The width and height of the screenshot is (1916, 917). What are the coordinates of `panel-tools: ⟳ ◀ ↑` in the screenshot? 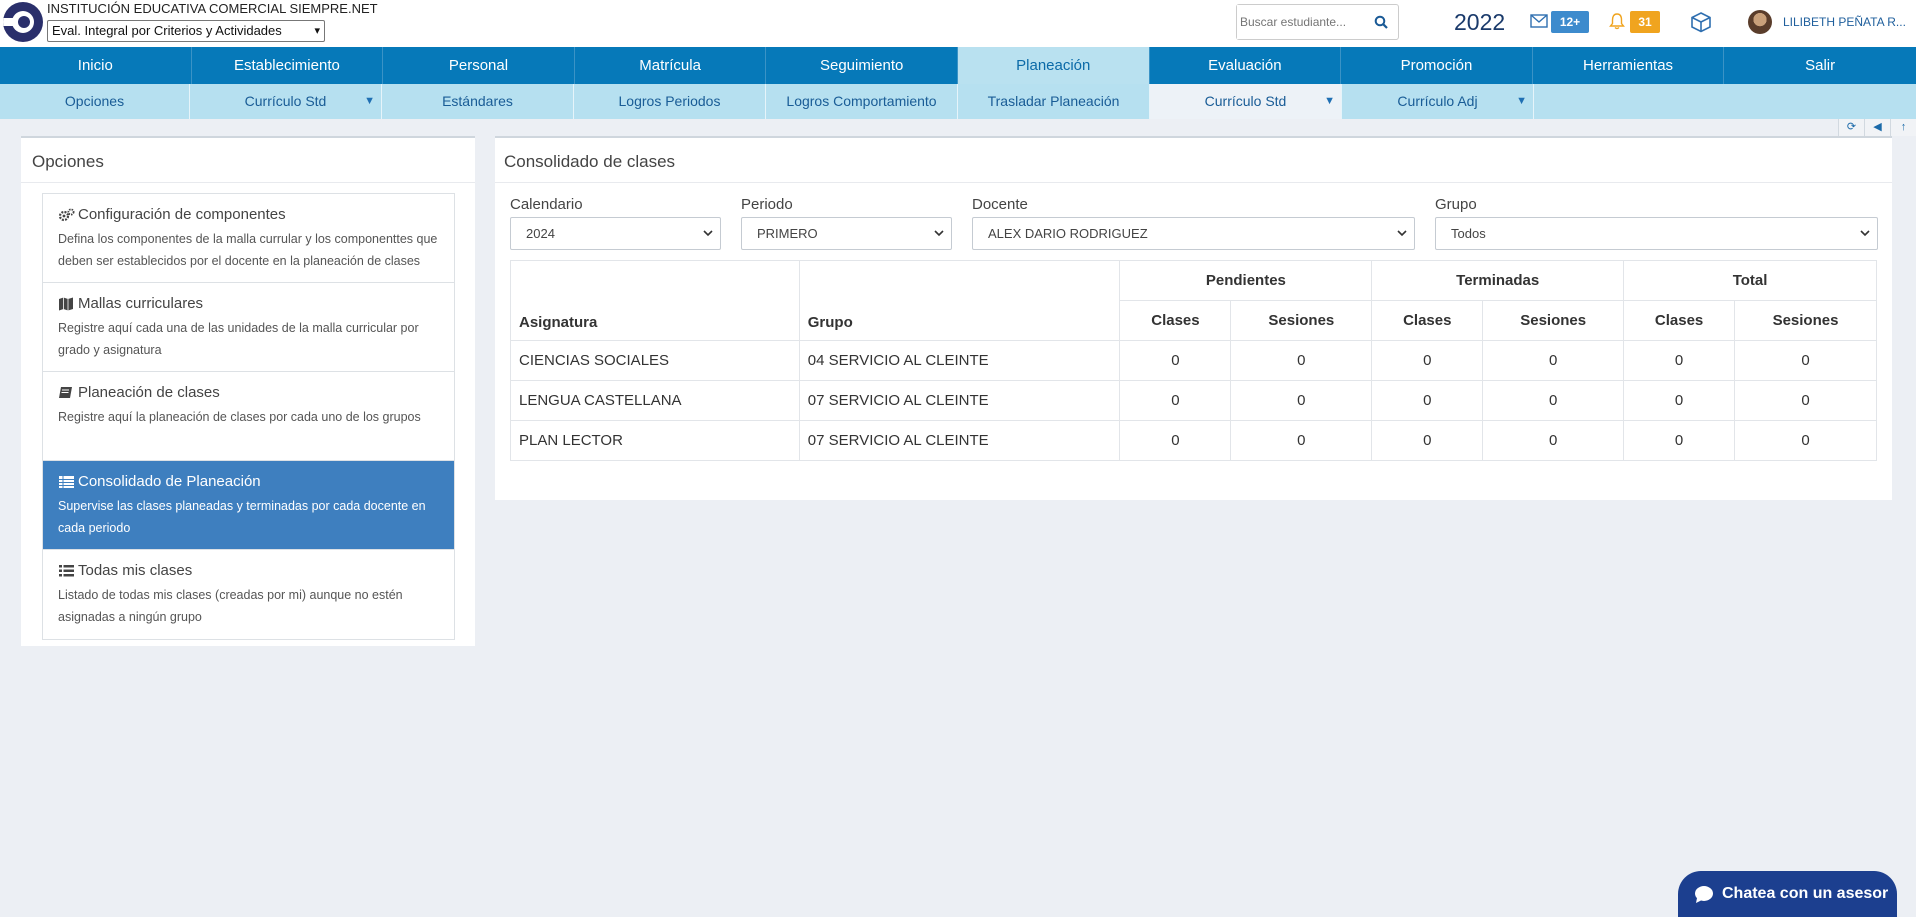 It's located at (1877, 127).